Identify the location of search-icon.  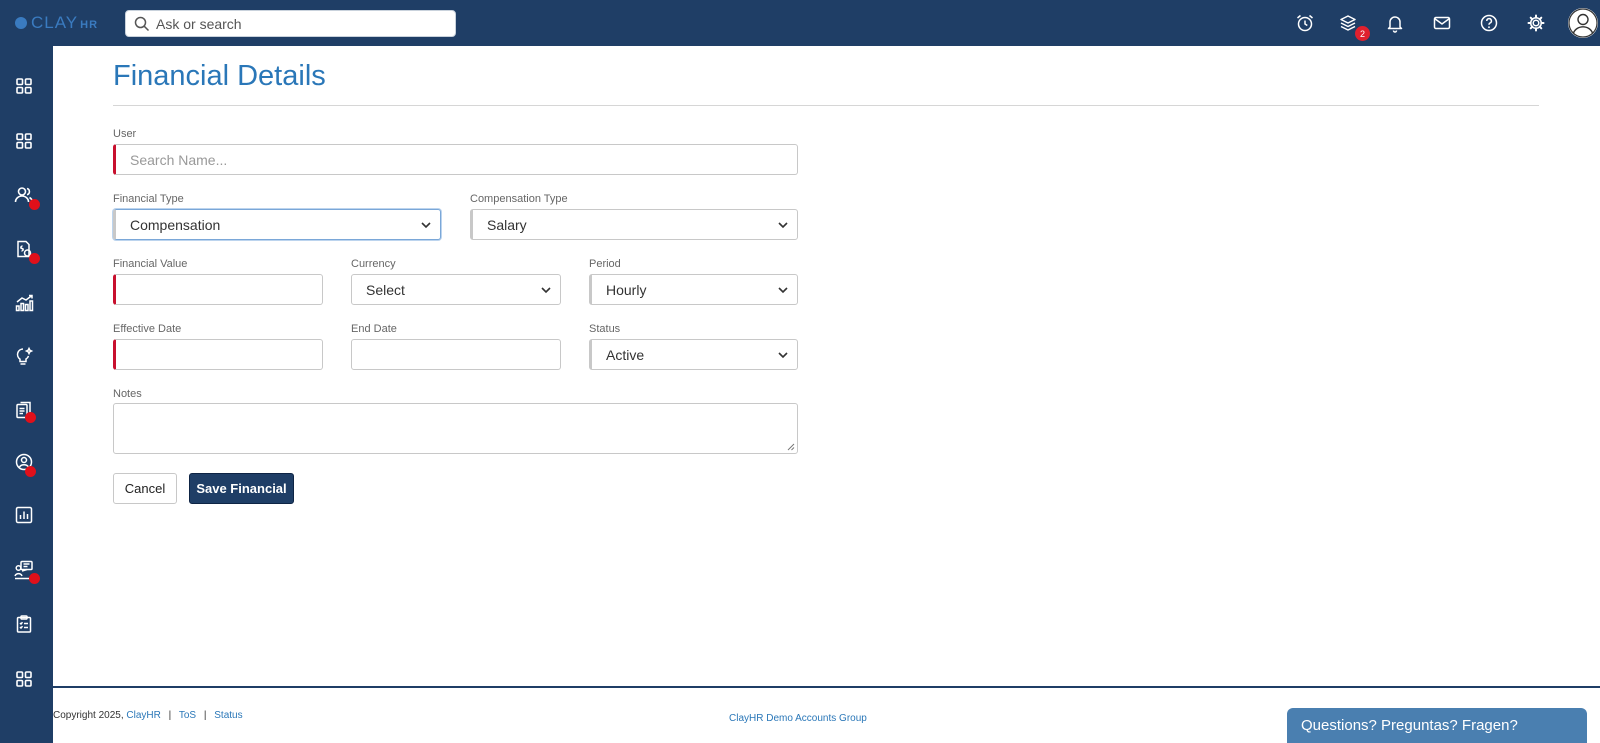
(142, 23).